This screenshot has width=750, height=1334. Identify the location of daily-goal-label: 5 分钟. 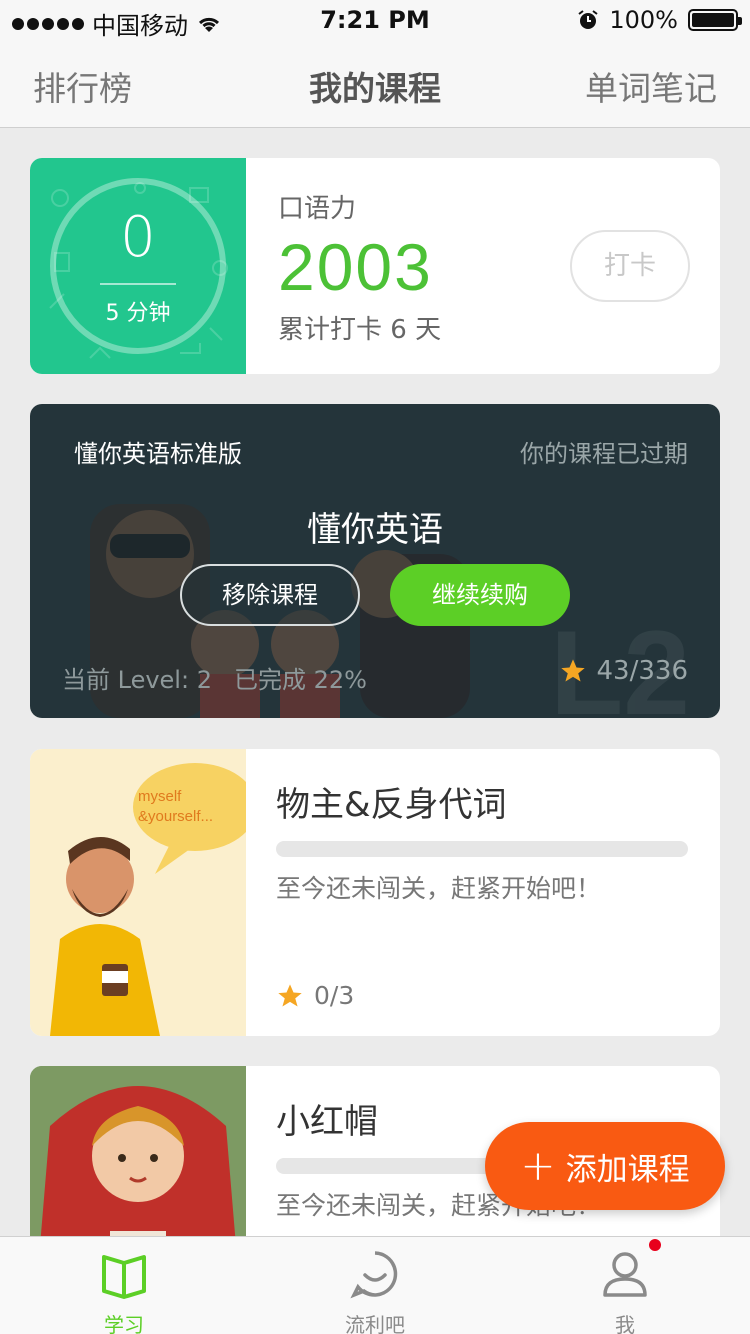
(138, 313).